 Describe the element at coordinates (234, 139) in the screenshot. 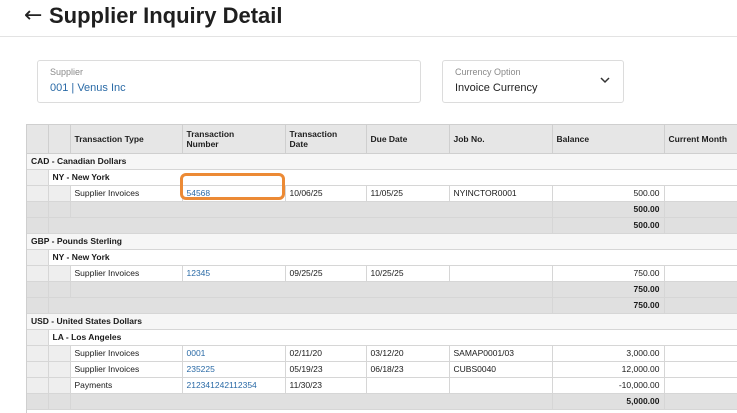

I see `col-transaction-number: Transaction Number` at that location.